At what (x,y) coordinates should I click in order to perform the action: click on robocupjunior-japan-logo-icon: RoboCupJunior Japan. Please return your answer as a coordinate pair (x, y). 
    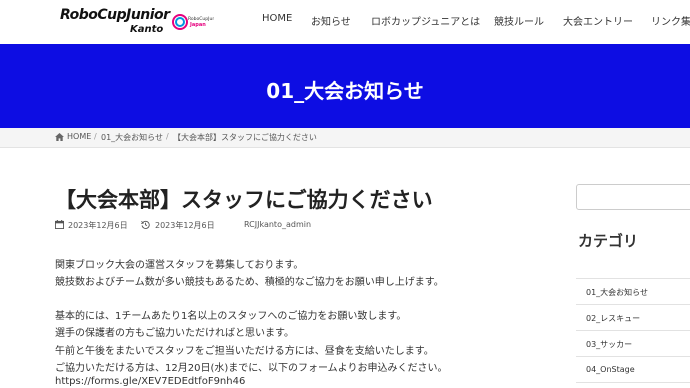
    Looking at the image, I should click on (193, 22).